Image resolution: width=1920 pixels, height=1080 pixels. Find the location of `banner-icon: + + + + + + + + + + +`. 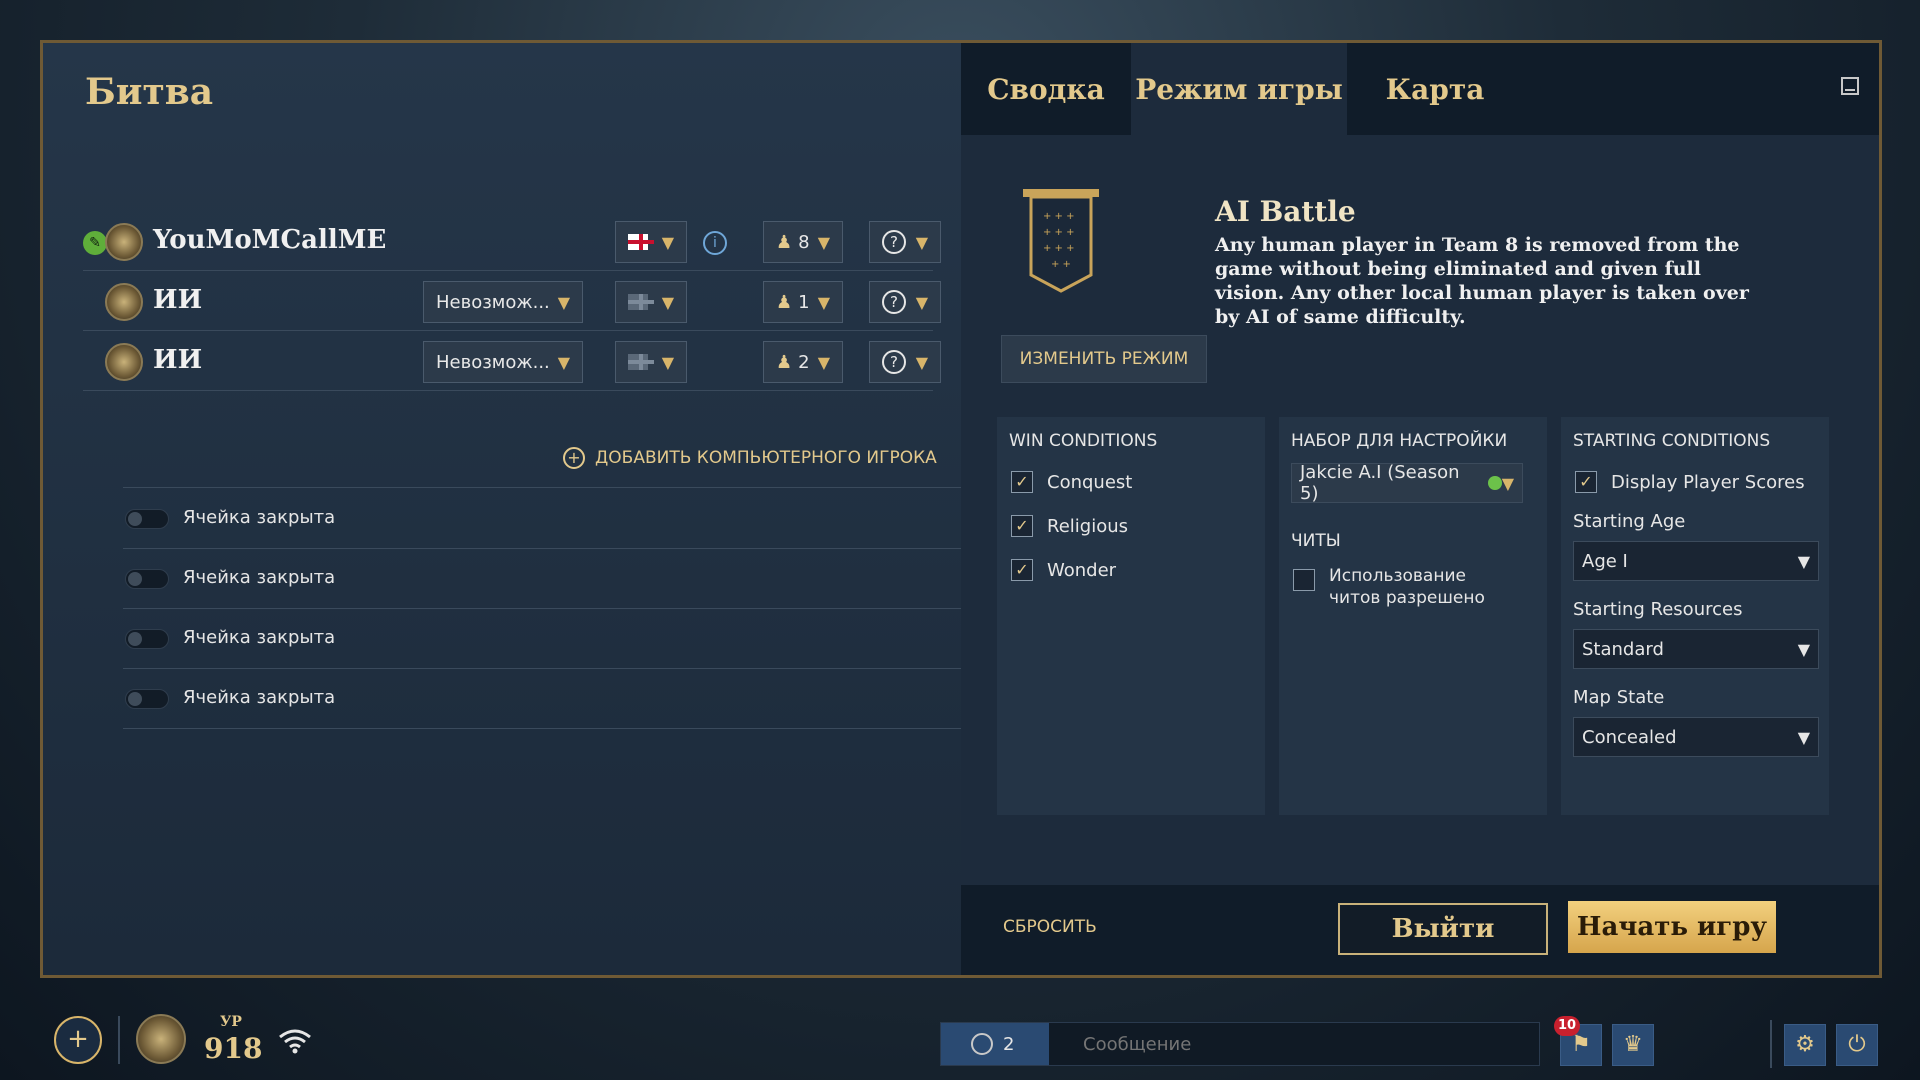

banner-icon: + + + + + + + + + + + is located at coordinates (1061, 241).